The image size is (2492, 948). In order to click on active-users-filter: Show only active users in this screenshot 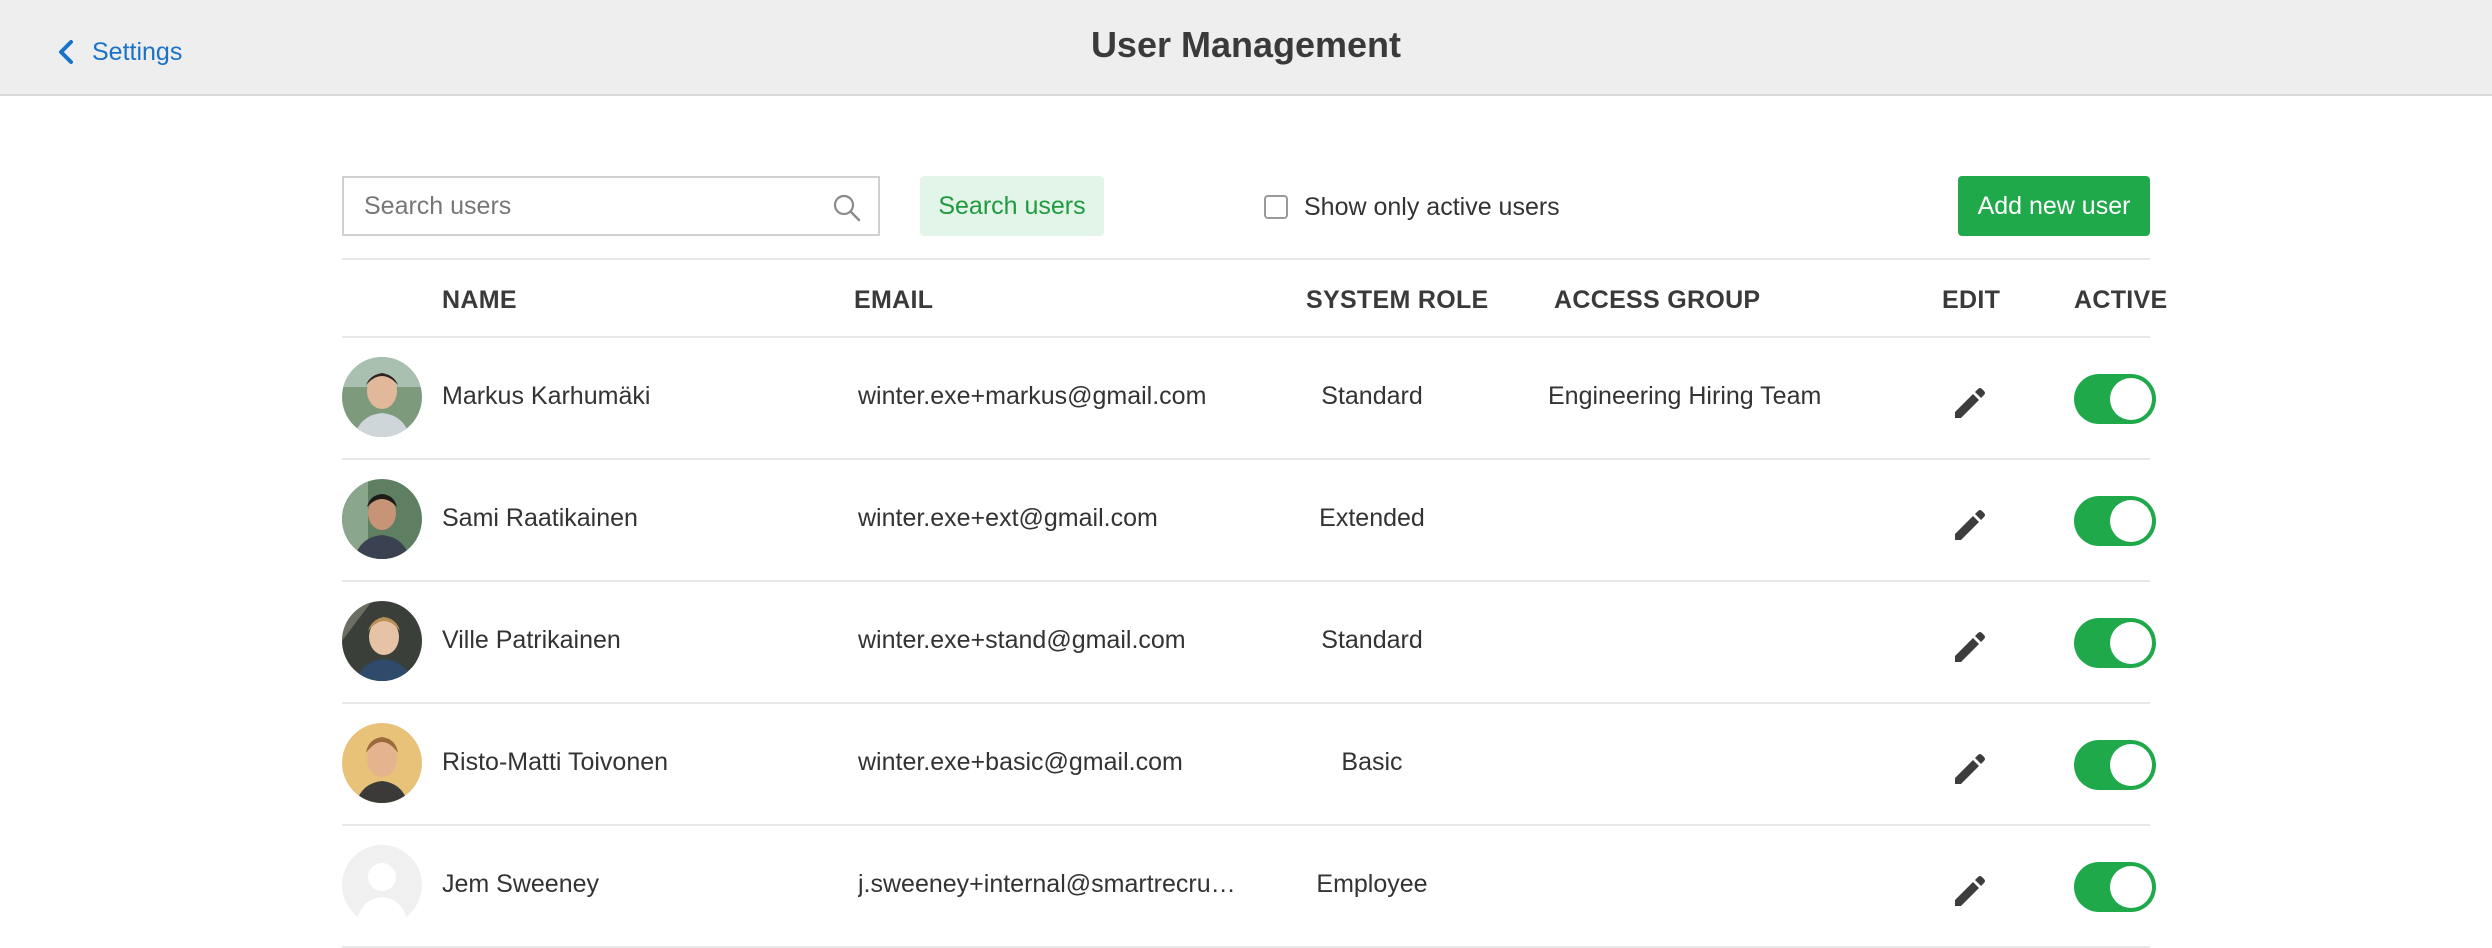, I will do `click(1412, 207)`.